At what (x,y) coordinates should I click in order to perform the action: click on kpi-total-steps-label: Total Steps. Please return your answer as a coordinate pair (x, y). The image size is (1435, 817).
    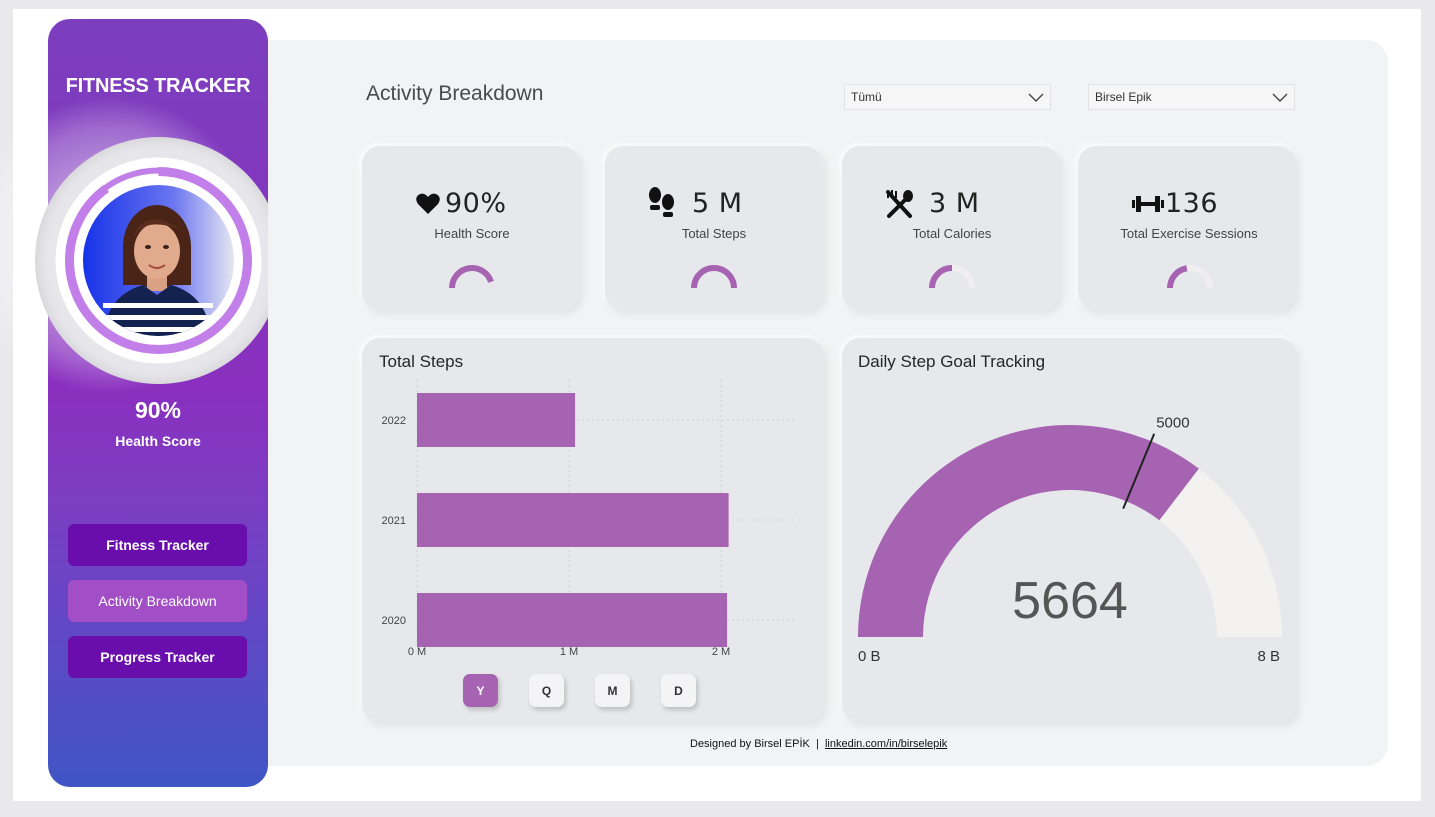
    Looking at the image, I should click on (714, 233).